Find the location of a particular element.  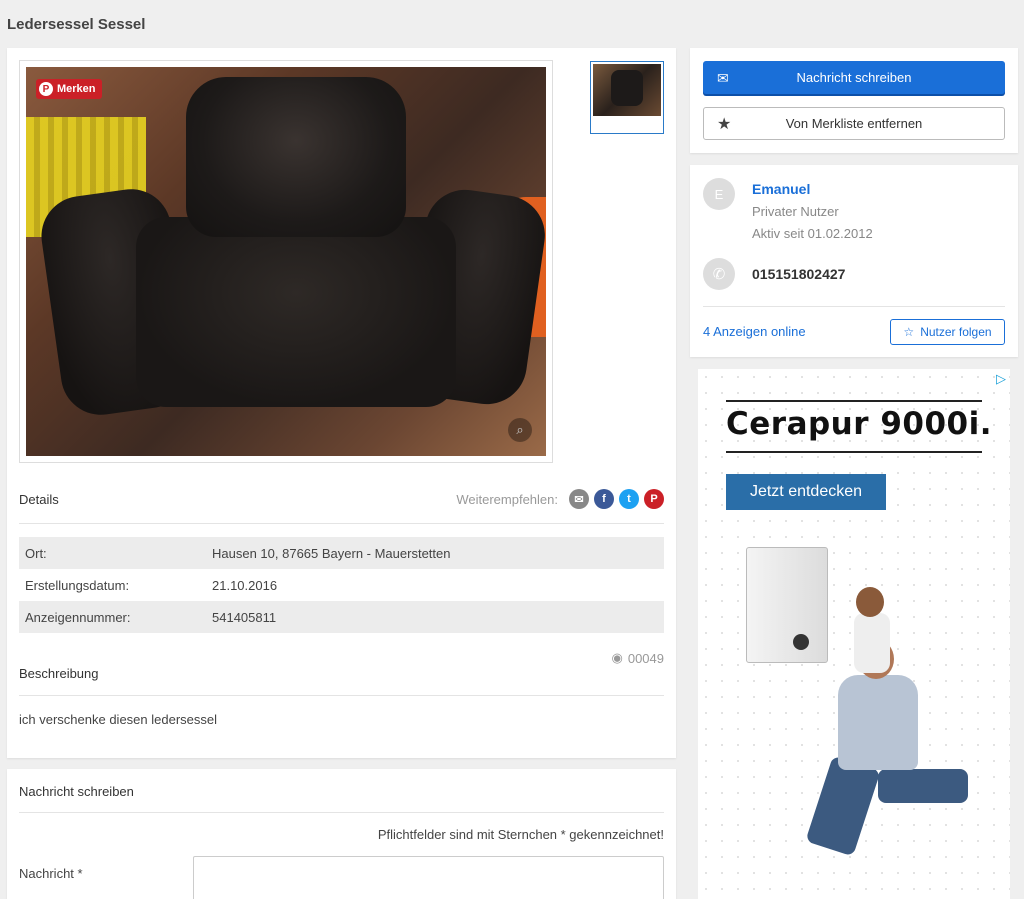

seller-type: Privater Nutzer is located at coordinates (795, 211).